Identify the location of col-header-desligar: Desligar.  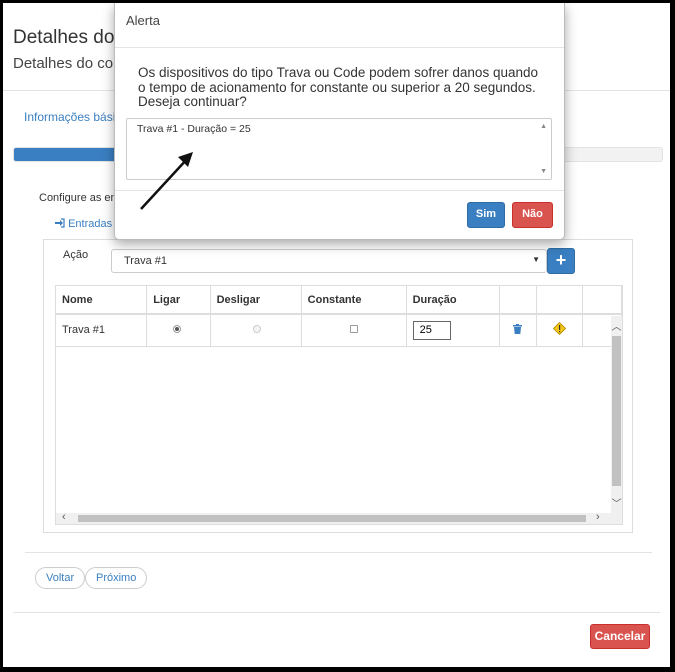
(256, 300).